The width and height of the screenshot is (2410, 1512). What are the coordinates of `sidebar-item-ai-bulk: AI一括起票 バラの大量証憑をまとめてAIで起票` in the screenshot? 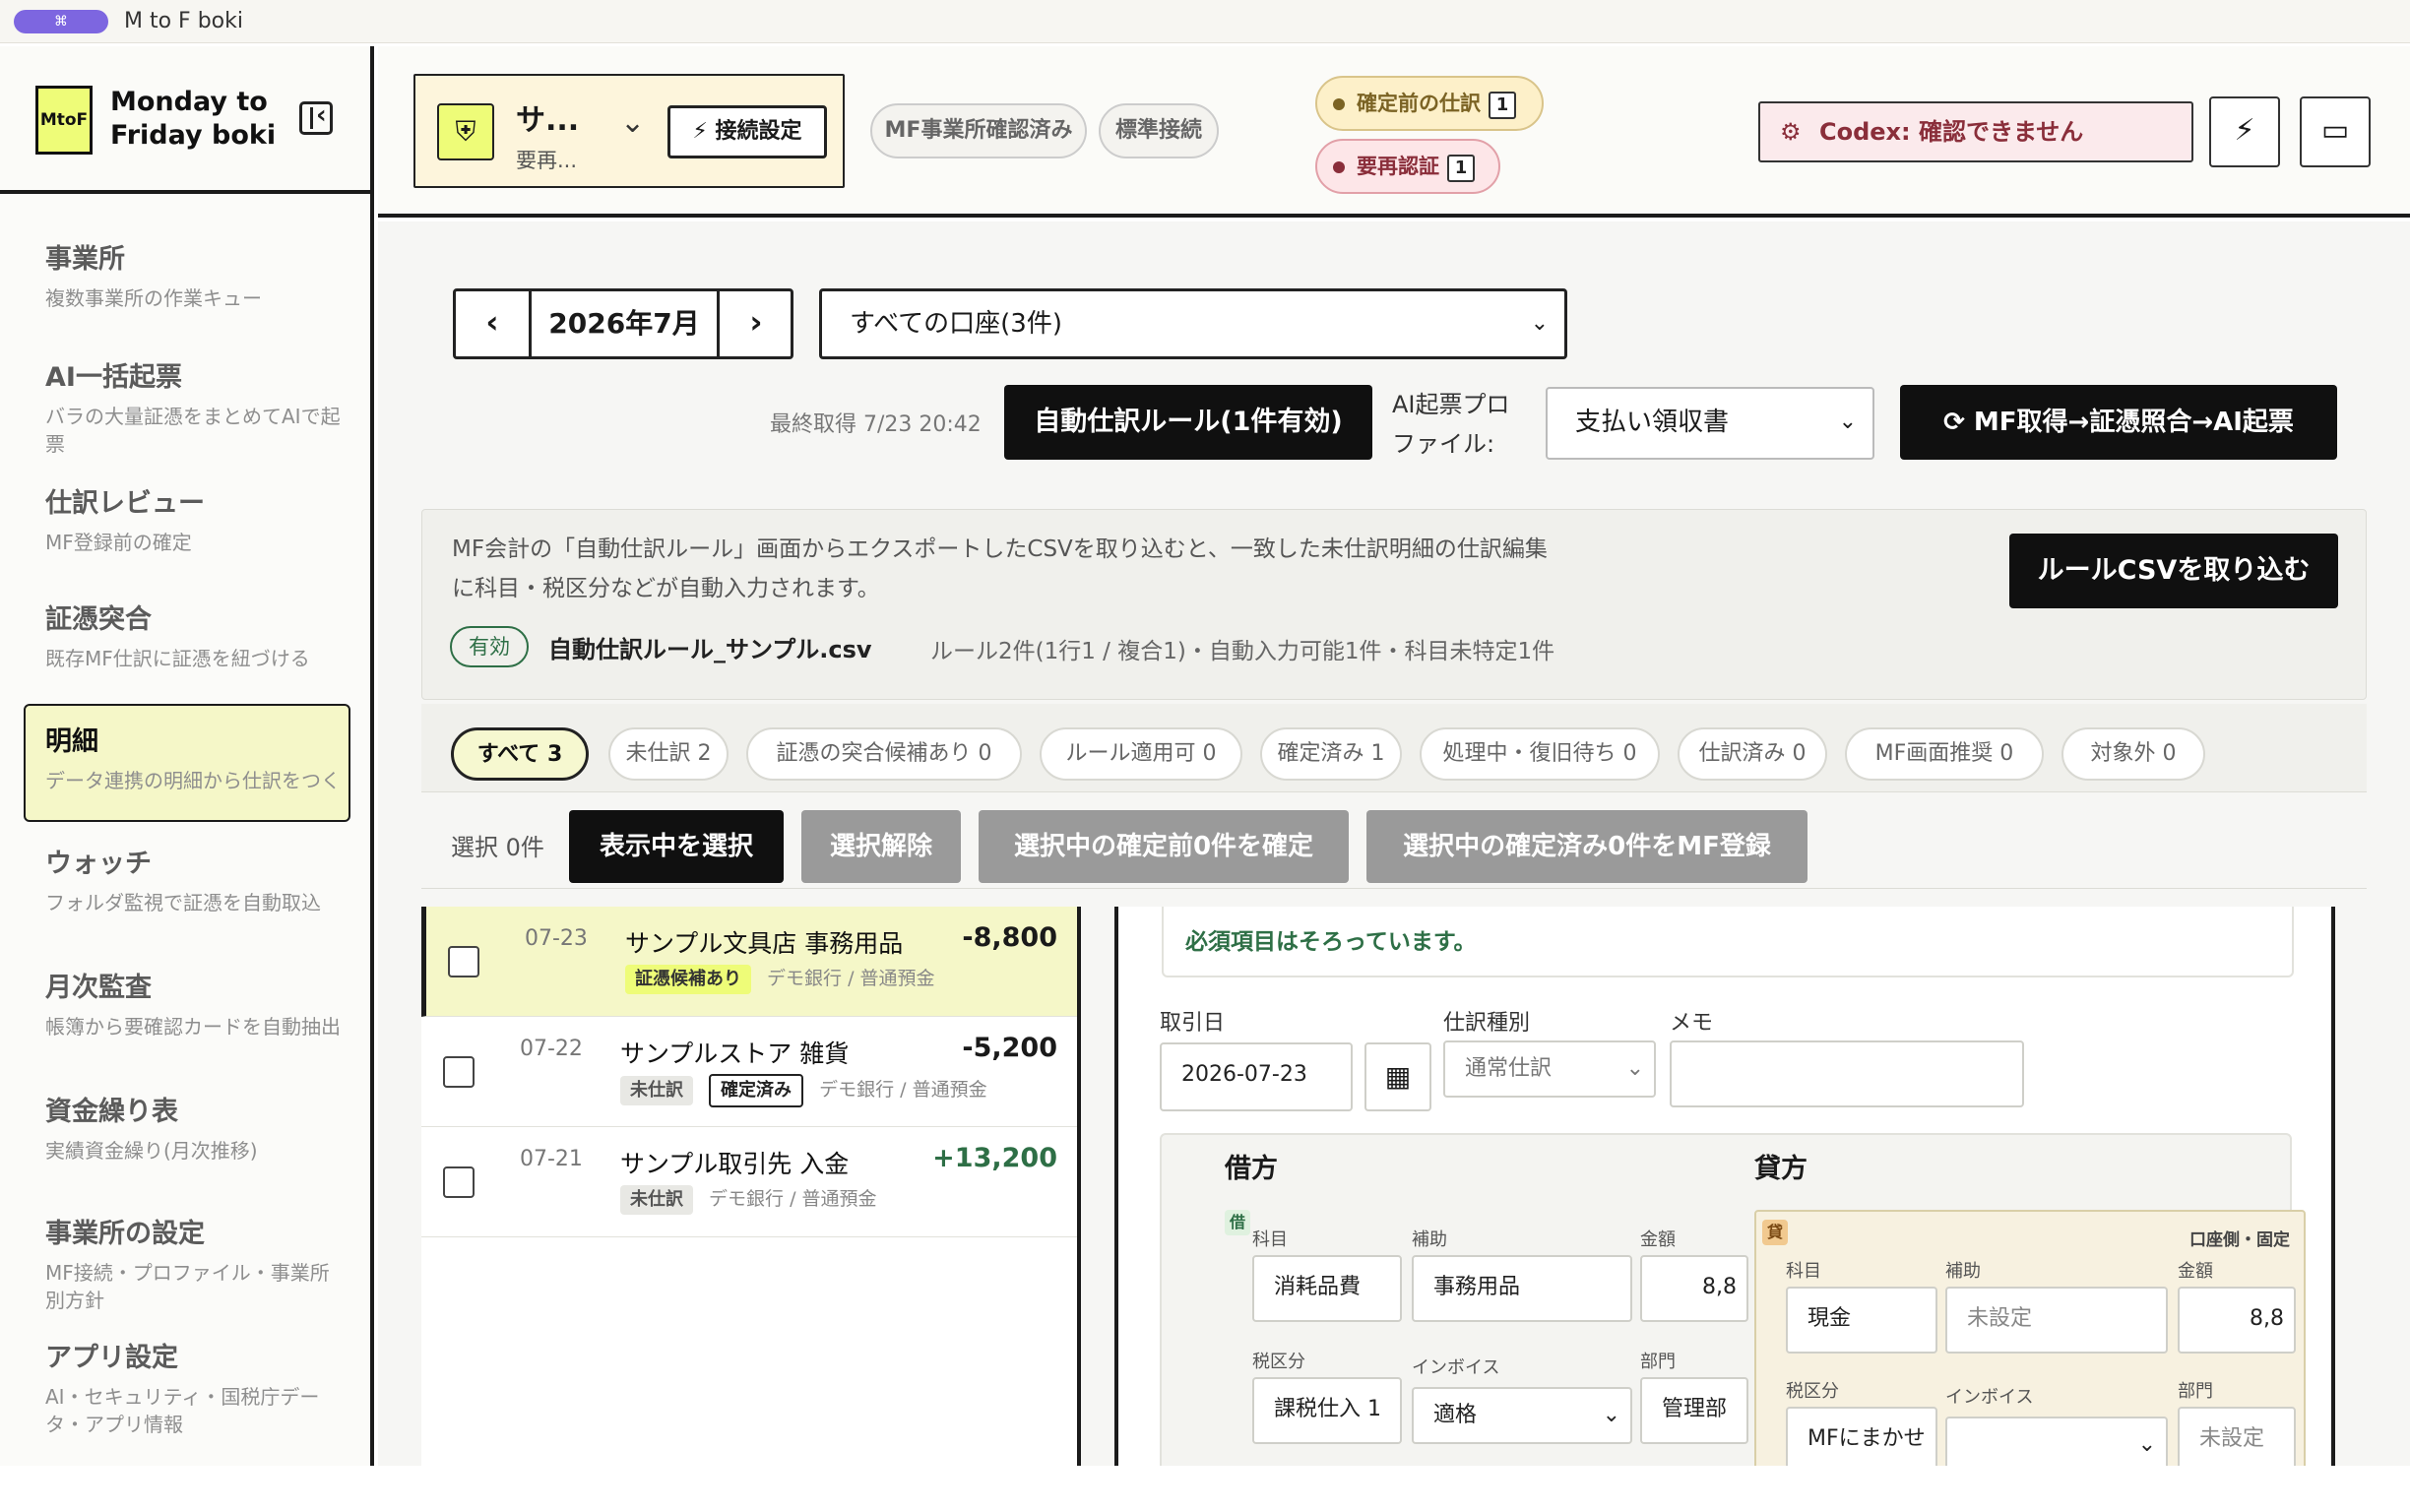 It's located at (193, 409).